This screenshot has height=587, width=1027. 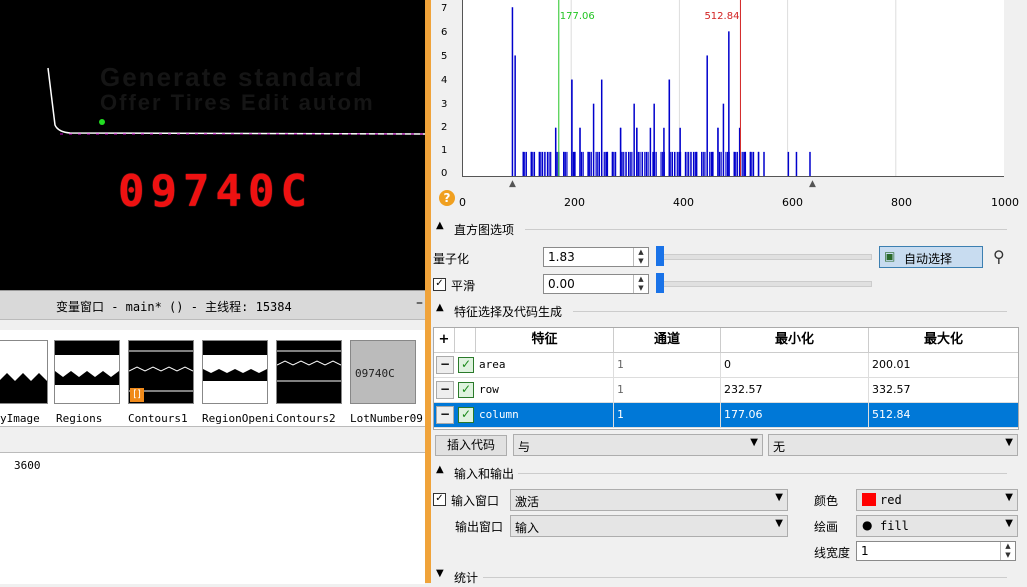 I want to click on add-row-button: +, so click(x=444, y=340).